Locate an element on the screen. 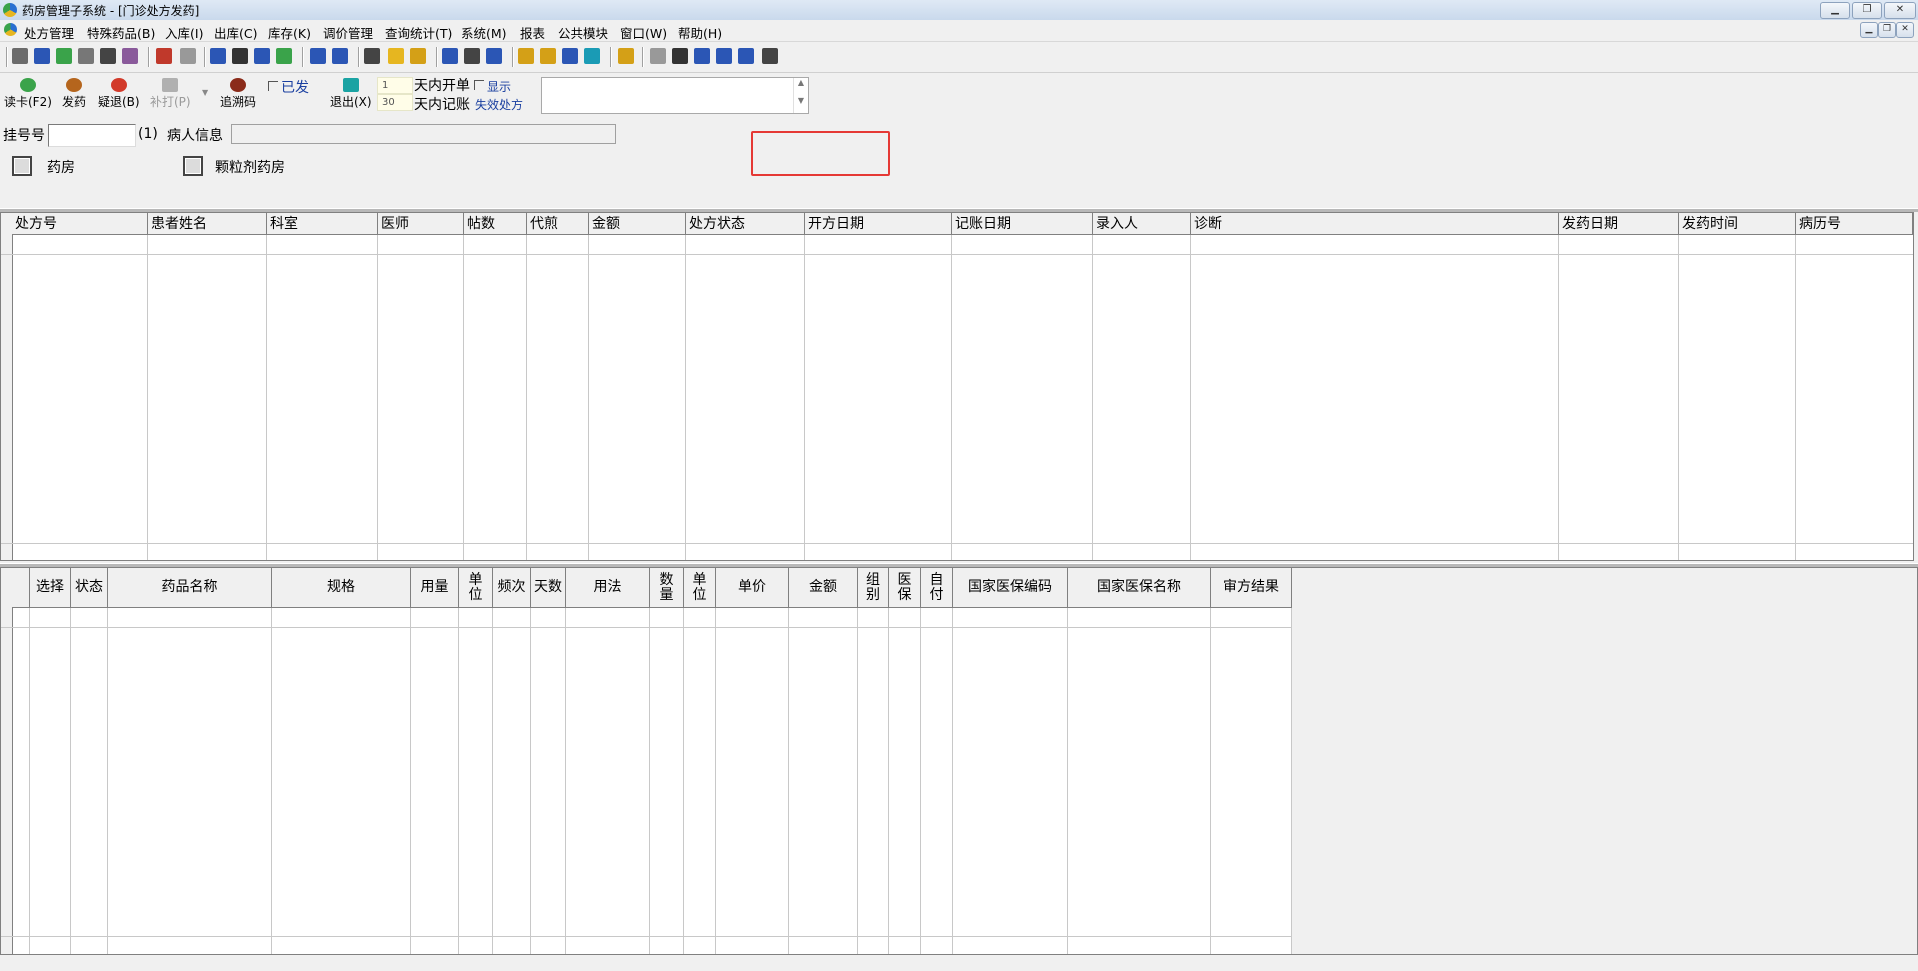  col-department: 科室 is located at coordinates (322, 224).